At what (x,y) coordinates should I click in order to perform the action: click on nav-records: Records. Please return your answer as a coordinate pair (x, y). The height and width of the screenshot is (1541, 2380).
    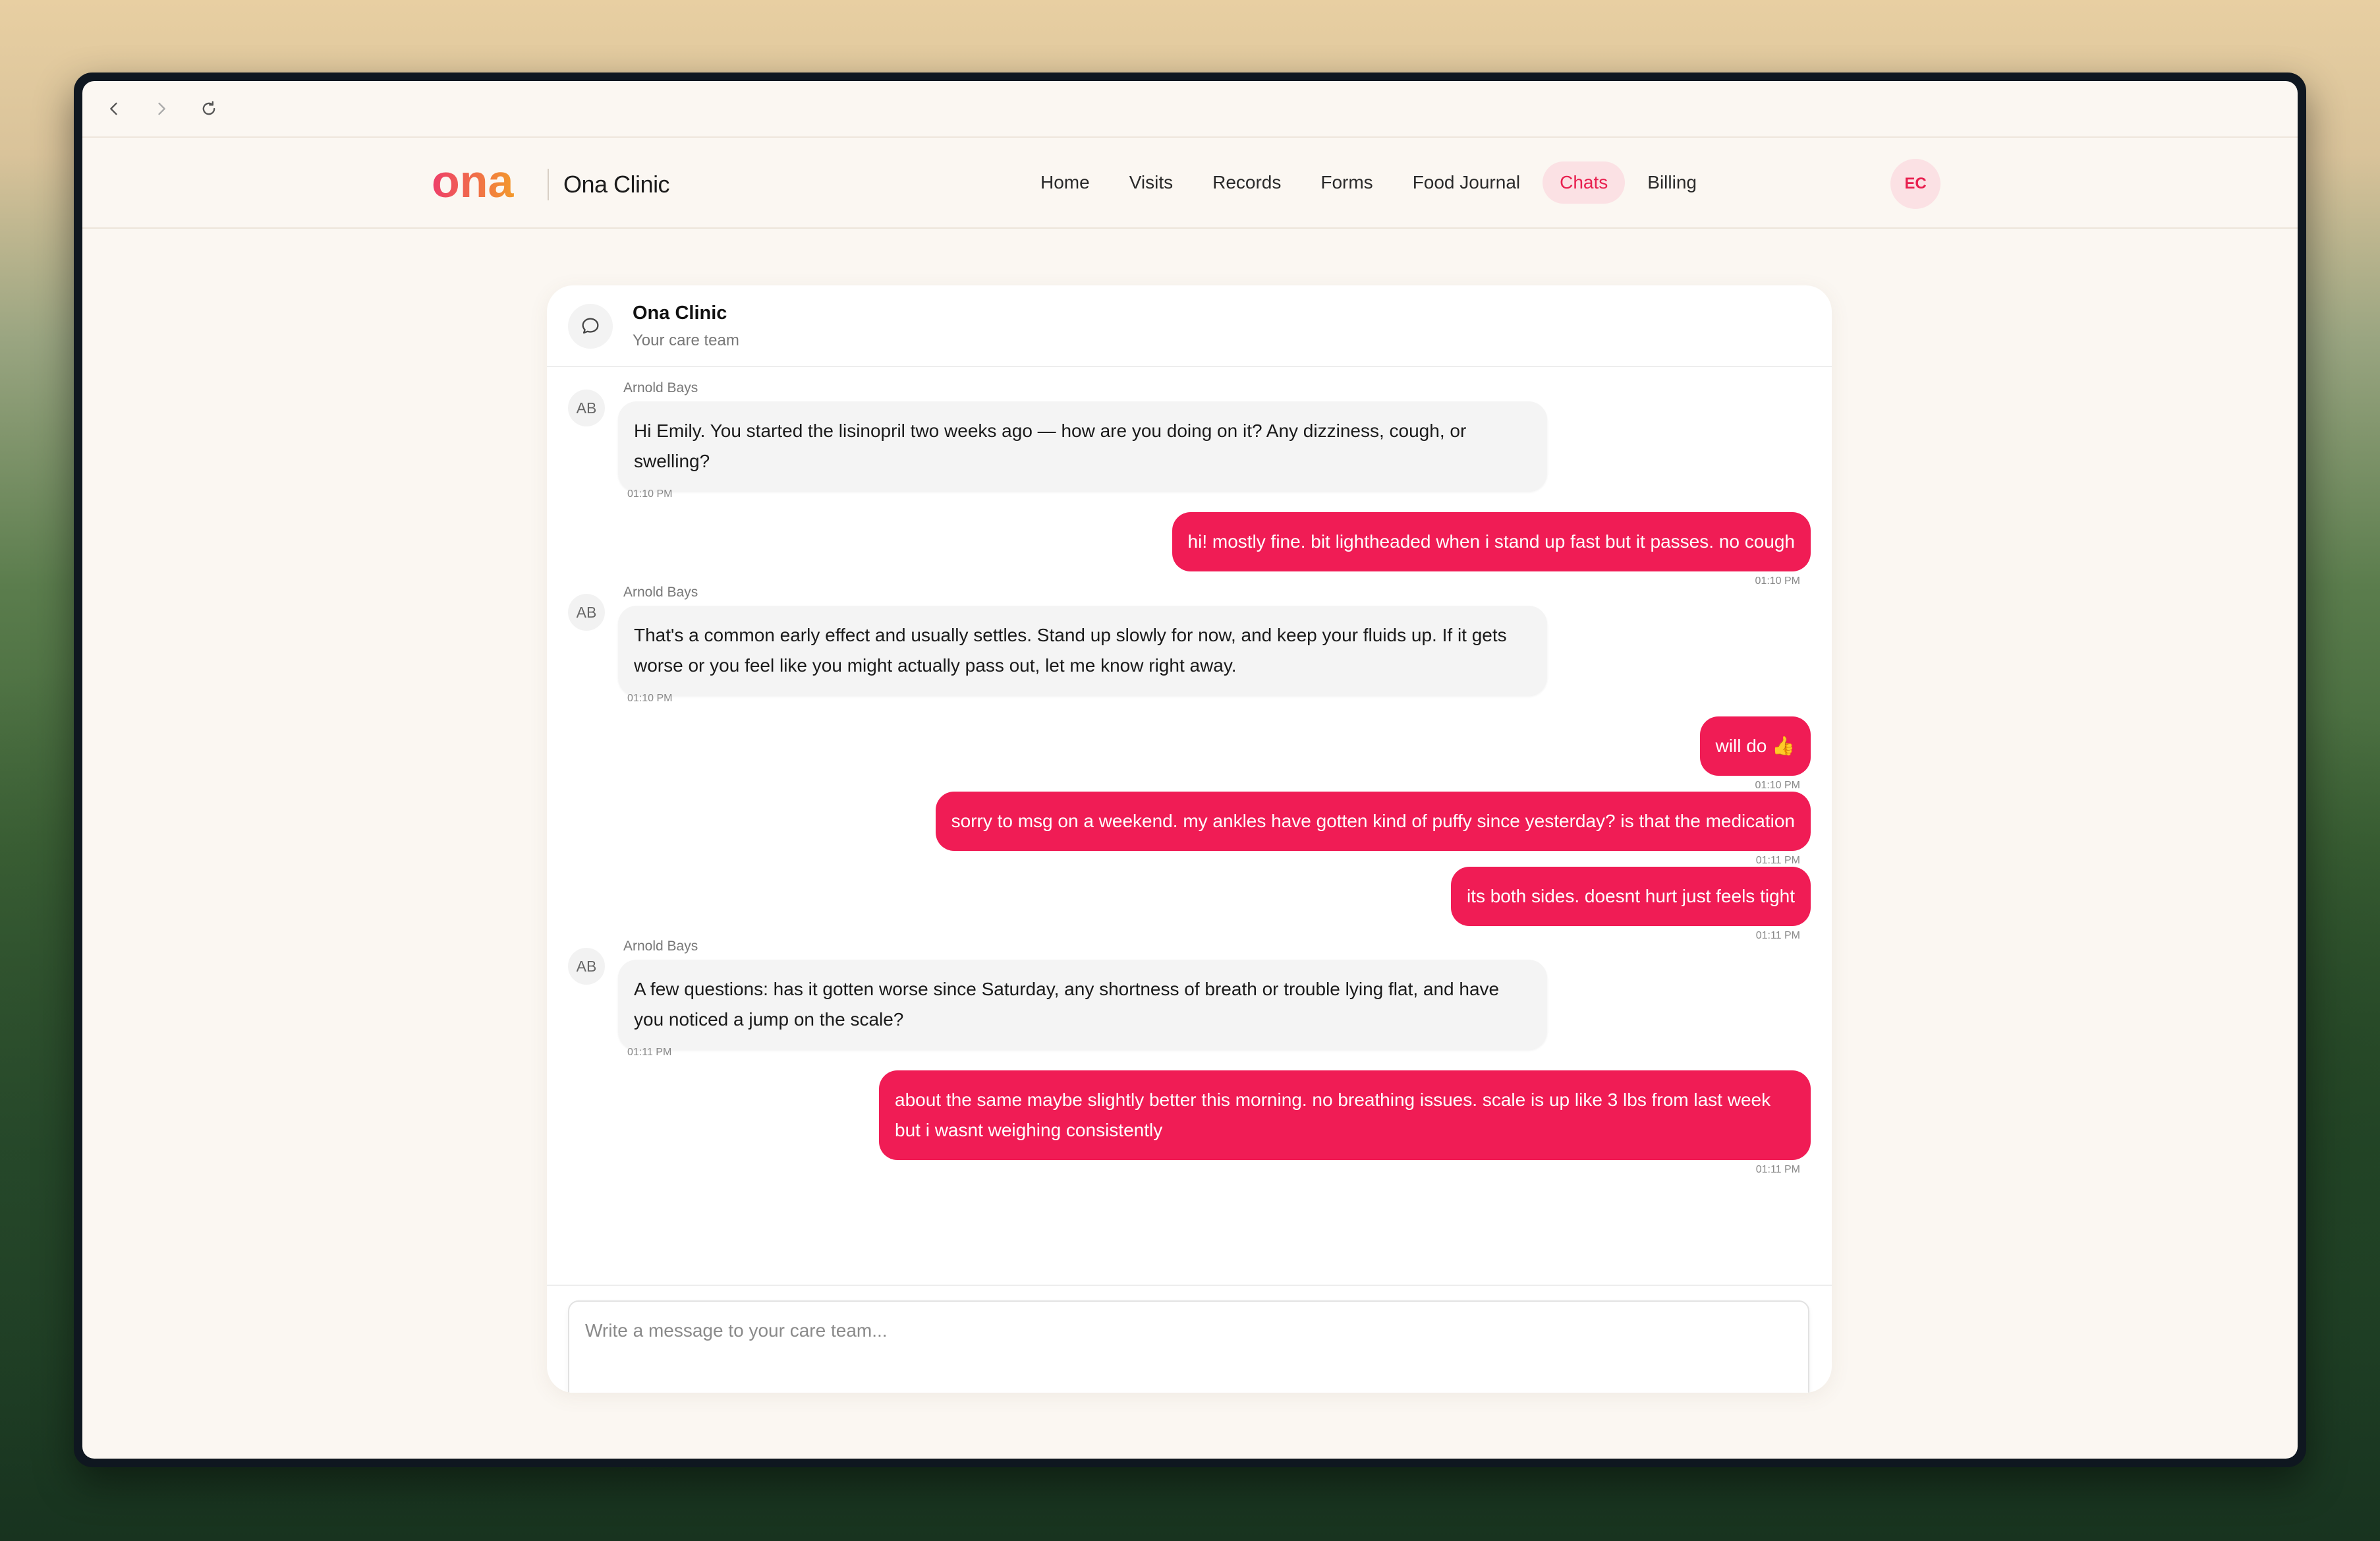
    Looking at the image, I should click on (1246, 182).